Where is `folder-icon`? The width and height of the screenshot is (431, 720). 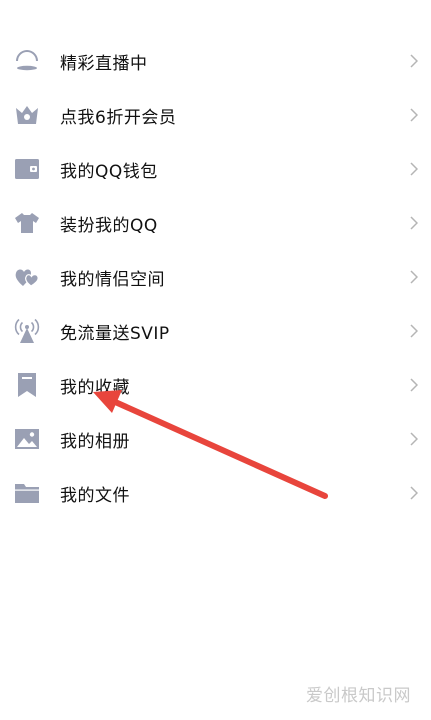
folder-icon is located at coordinates (27, 493).